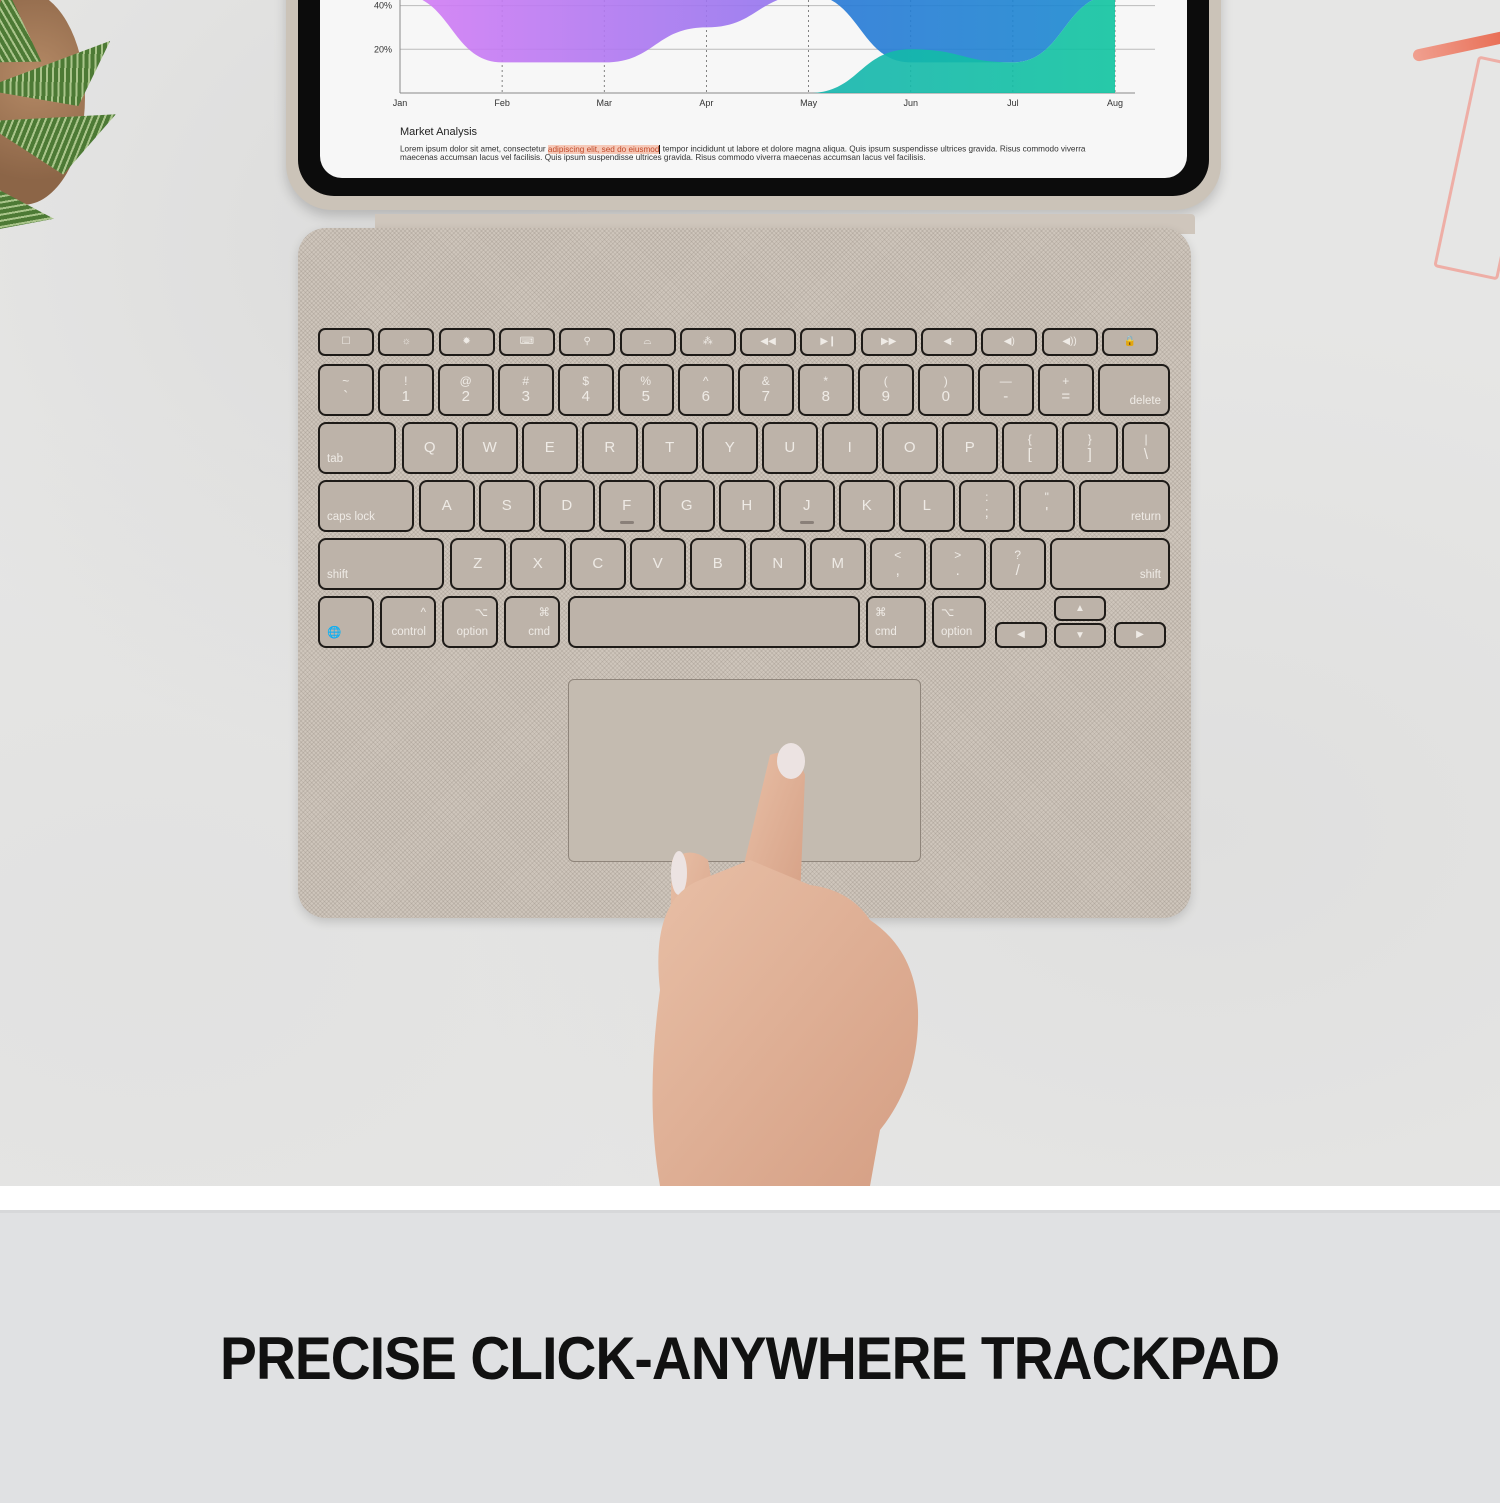  I want to click on key-k: K, so click(867, 506).